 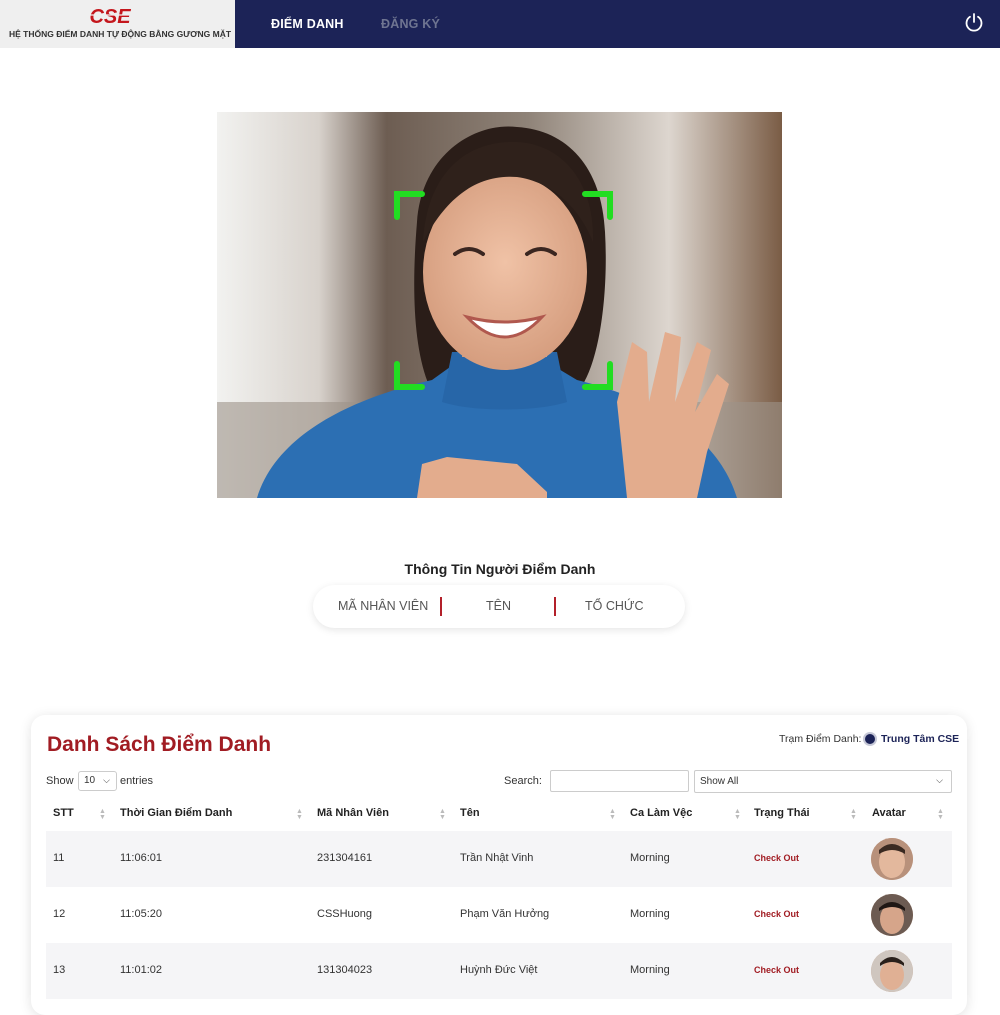 I want to click on col-avatar: Avatar, so click(x=889, y=813).